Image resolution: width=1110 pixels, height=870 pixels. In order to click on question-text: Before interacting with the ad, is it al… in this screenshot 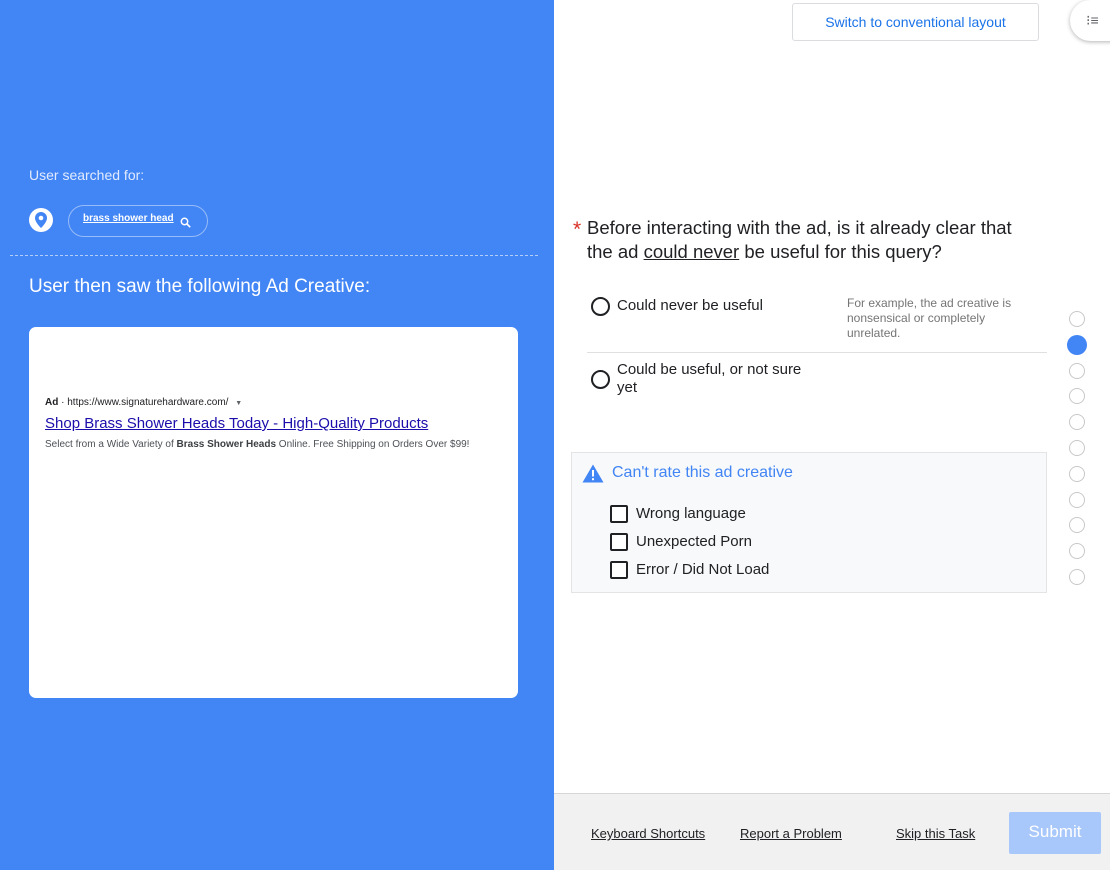, I will do `click(807, 240)`.